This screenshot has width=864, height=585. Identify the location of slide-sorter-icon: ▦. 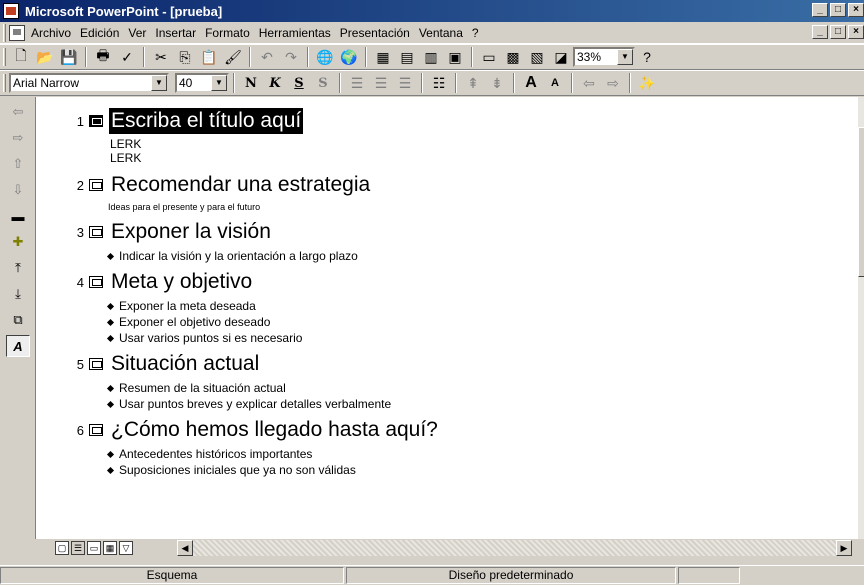
(110, 548).